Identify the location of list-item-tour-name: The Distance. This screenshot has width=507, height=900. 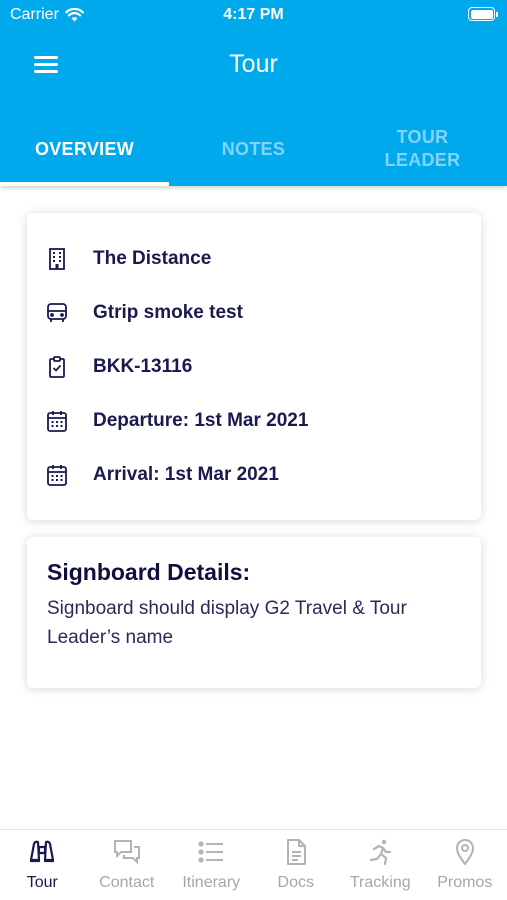
(128, 259).